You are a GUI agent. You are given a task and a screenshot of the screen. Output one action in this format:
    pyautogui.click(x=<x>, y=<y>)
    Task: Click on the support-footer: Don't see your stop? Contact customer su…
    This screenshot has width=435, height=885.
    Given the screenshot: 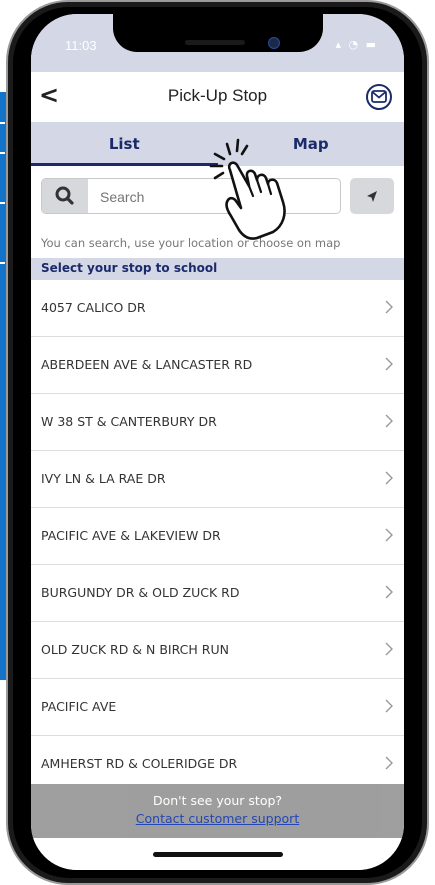 What is the action you would take?
    pyautogui.click(x=217, y=811)
    